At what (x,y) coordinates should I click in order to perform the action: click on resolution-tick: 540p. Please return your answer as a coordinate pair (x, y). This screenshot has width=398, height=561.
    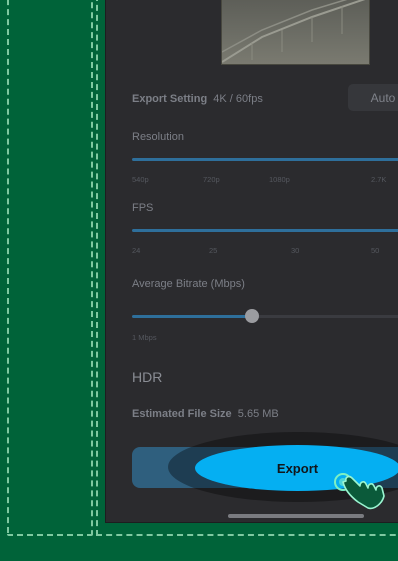
    Looking at the image, I should click on (140, 179).